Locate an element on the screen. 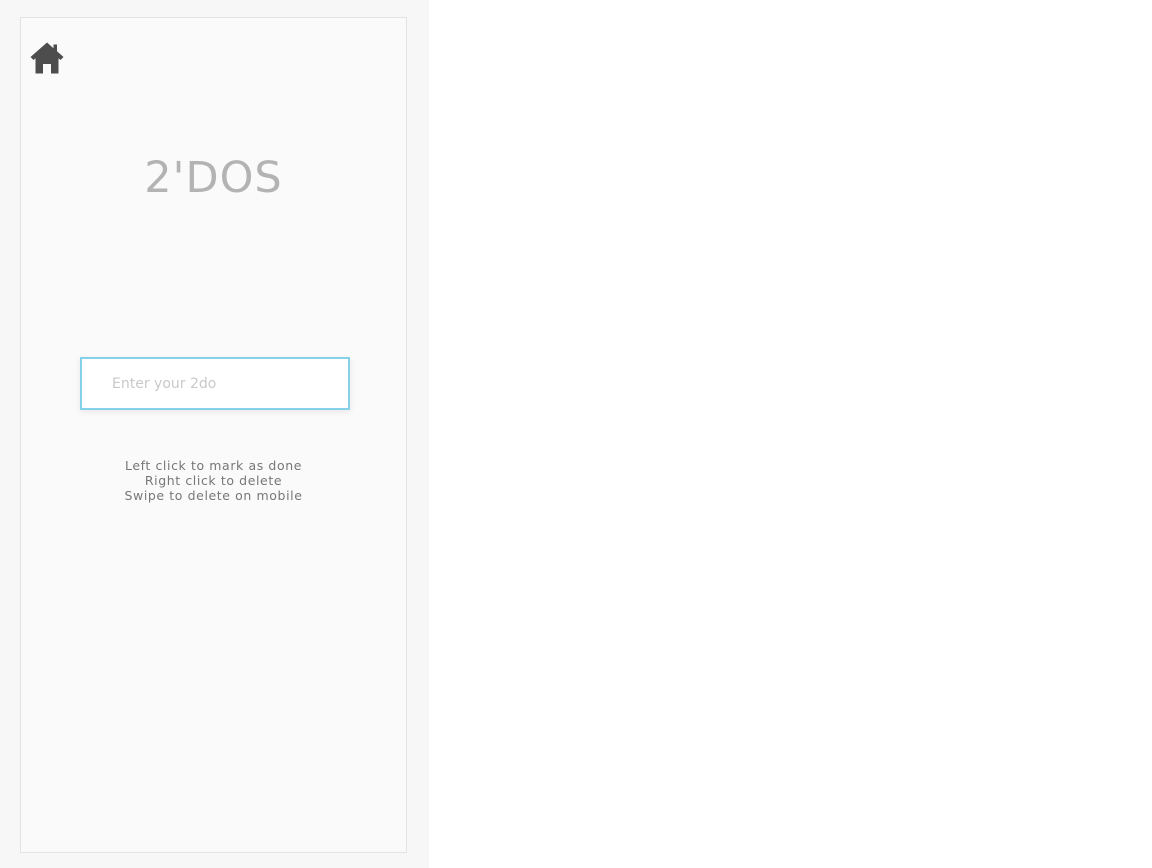 This screenshot has height=868, width=1152. app-title: 2'DOS is located at coordinates (213, 178).